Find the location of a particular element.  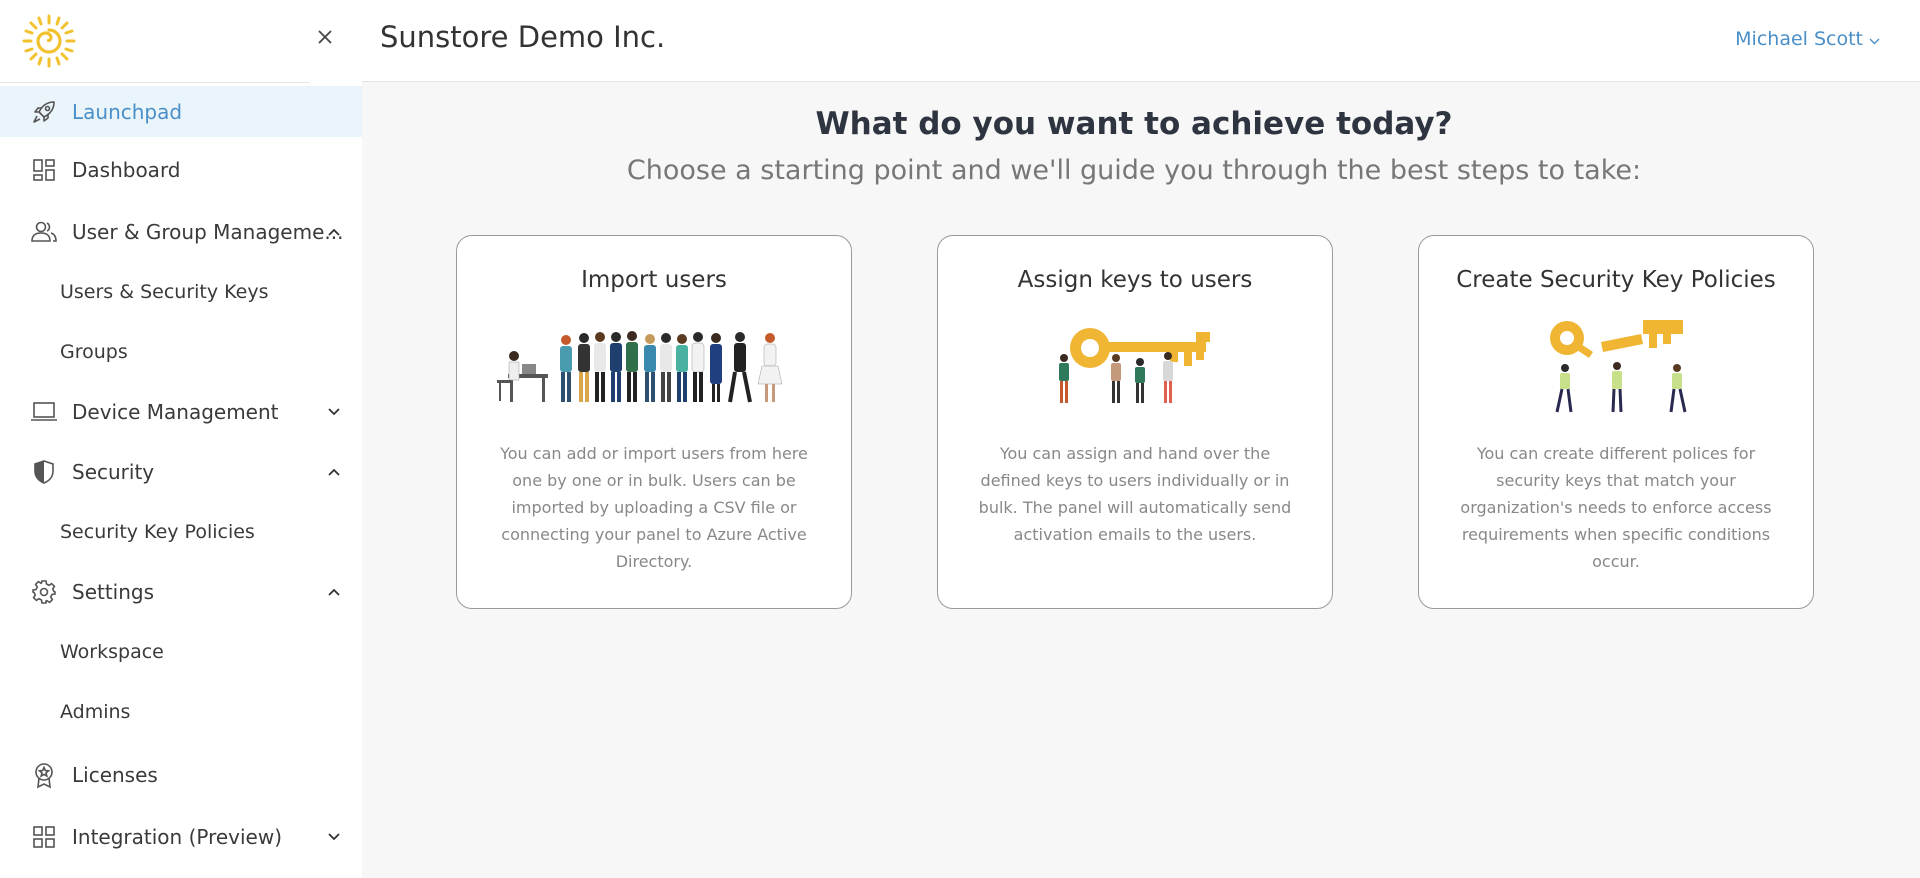

rocket-icon is located at coordinates (44, 112).